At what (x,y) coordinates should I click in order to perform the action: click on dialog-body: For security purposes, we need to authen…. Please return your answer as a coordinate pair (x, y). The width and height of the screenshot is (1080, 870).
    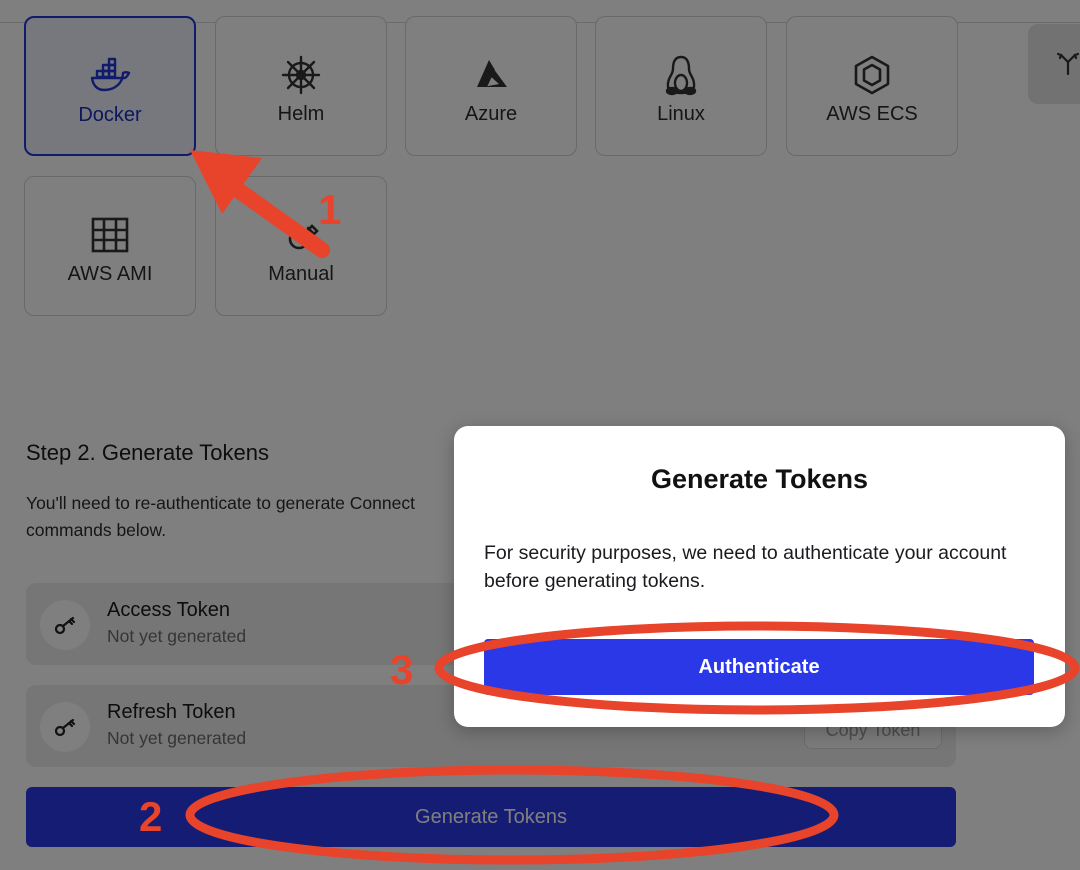
    Looking at the image, I should click on (745, 567).